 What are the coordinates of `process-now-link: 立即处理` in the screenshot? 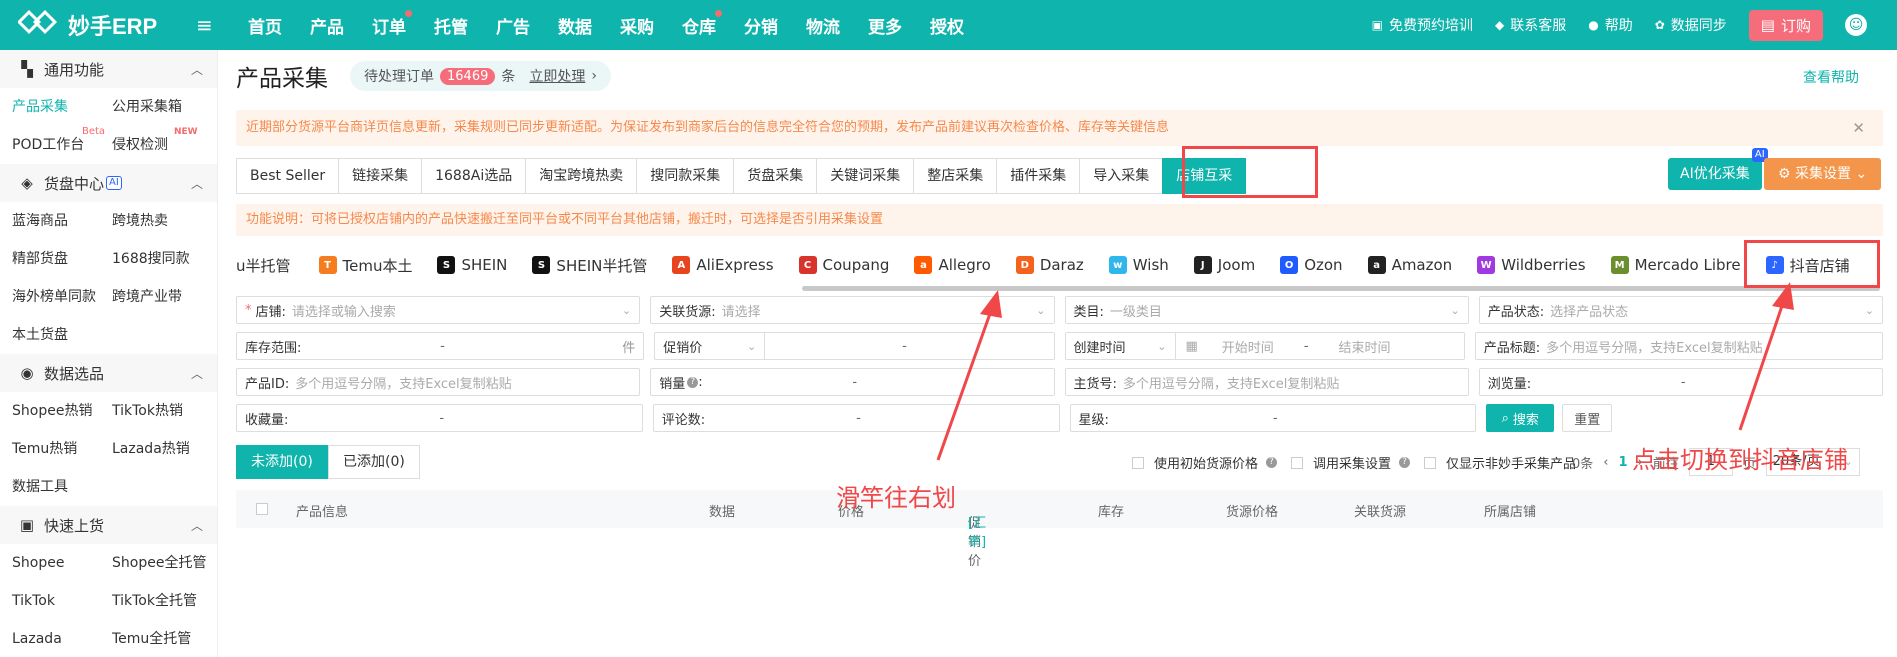 It's located at (557, 76).